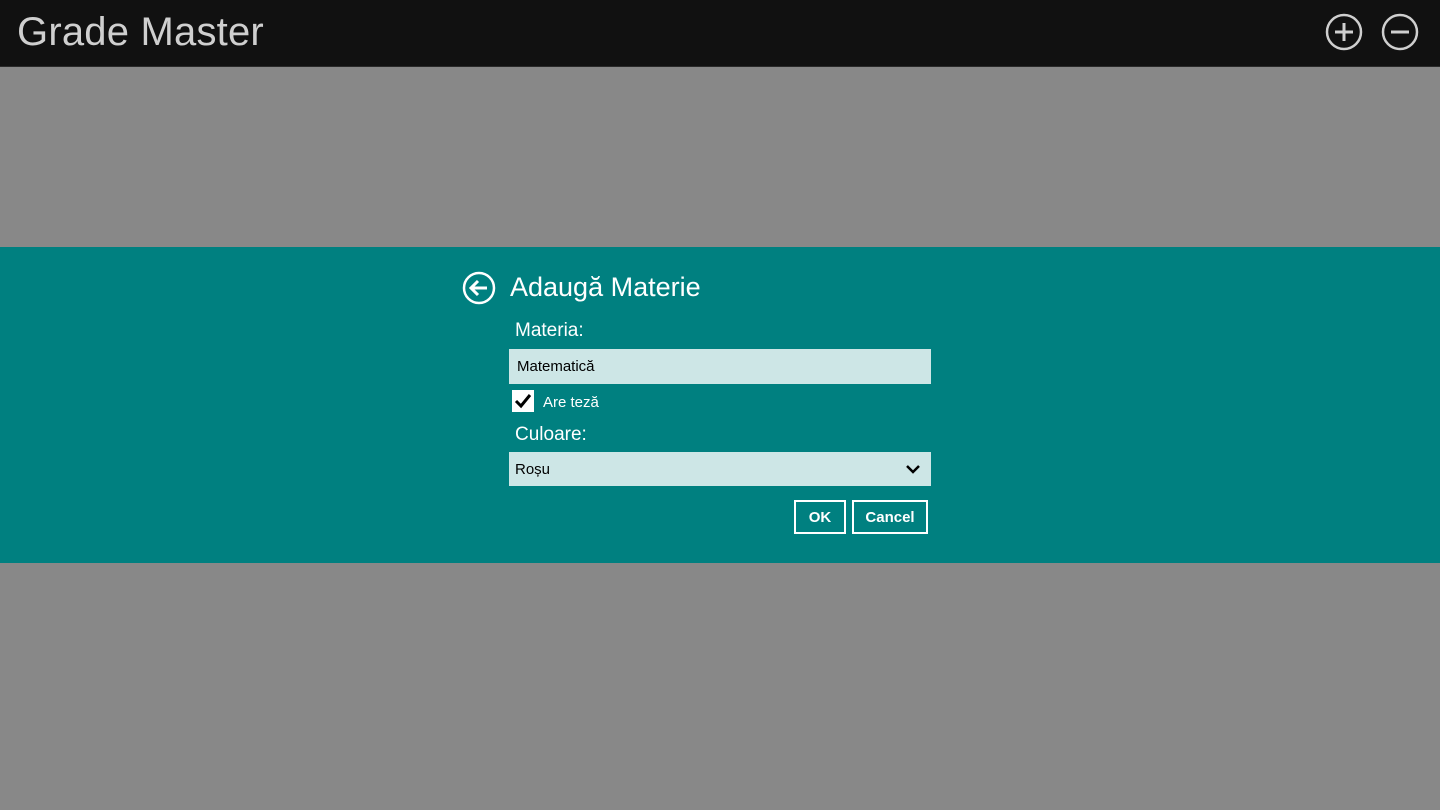 This screenshot has width=1440, height=810. I want to click on minus-circle-icon, so click(1400, 32).